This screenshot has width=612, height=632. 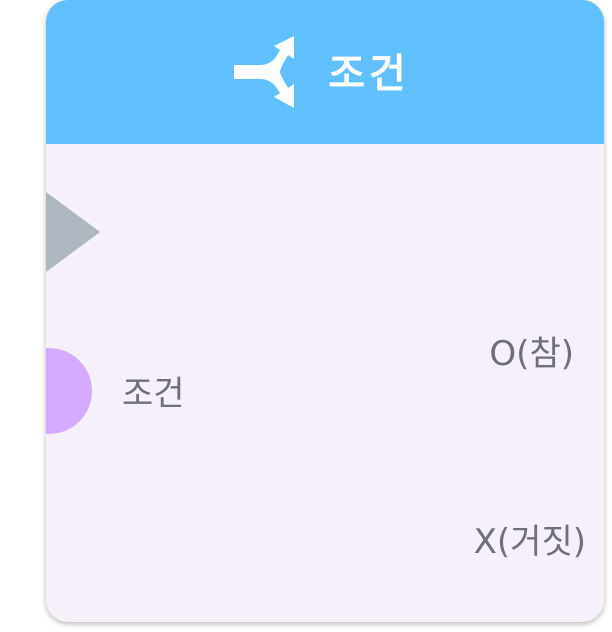 I want to click on false-output-label: X(거짓), so click(x=529, y=542).